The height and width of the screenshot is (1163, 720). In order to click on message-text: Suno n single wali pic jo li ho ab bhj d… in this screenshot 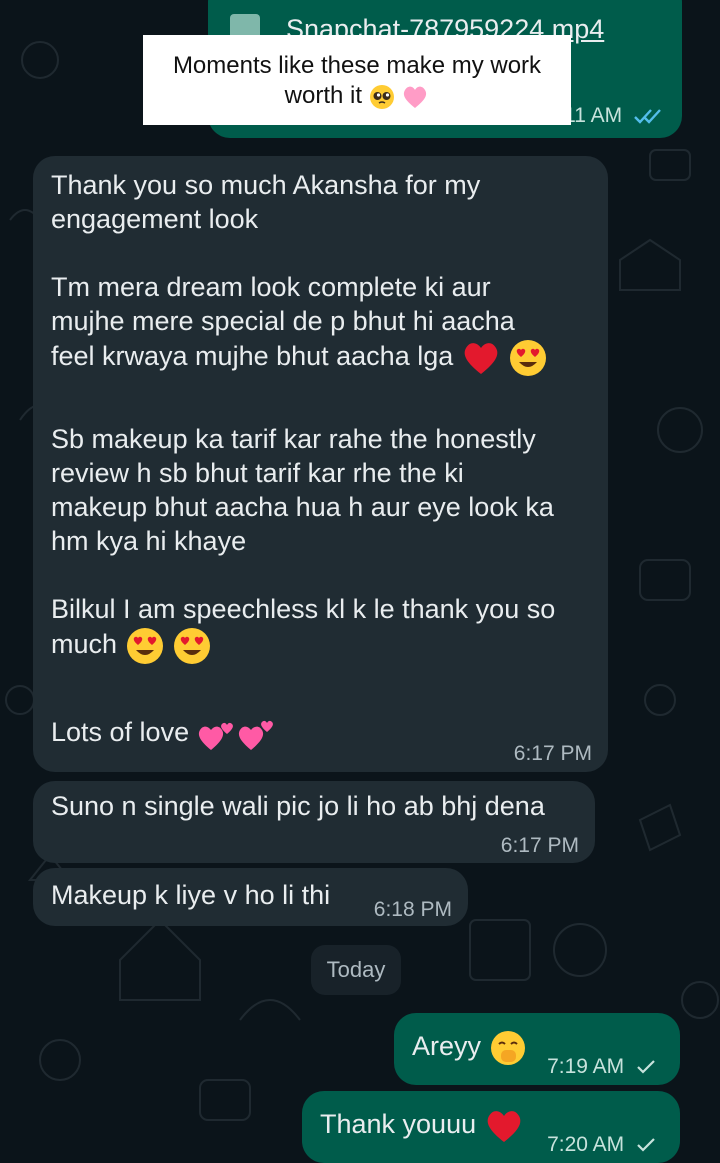, I will do `click(298, 806)`.